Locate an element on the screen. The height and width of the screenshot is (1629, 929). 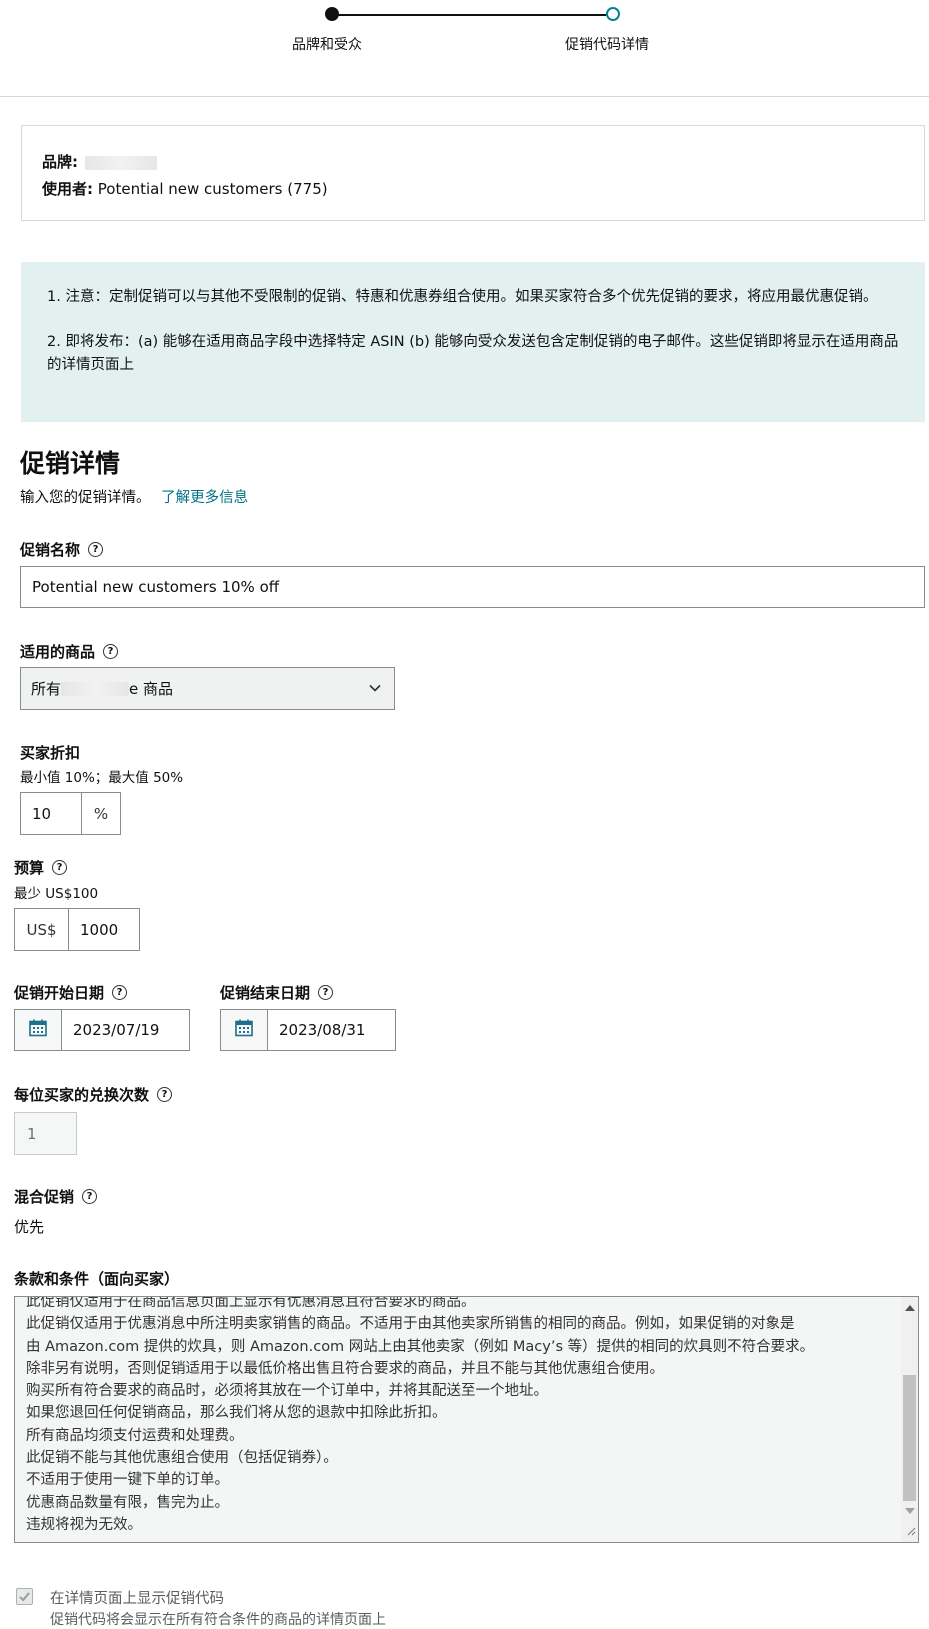
show-code-hint: 促销代码将会显示在所有符合条件的商品的详情页面上 is located at coordinates (218, 1620).